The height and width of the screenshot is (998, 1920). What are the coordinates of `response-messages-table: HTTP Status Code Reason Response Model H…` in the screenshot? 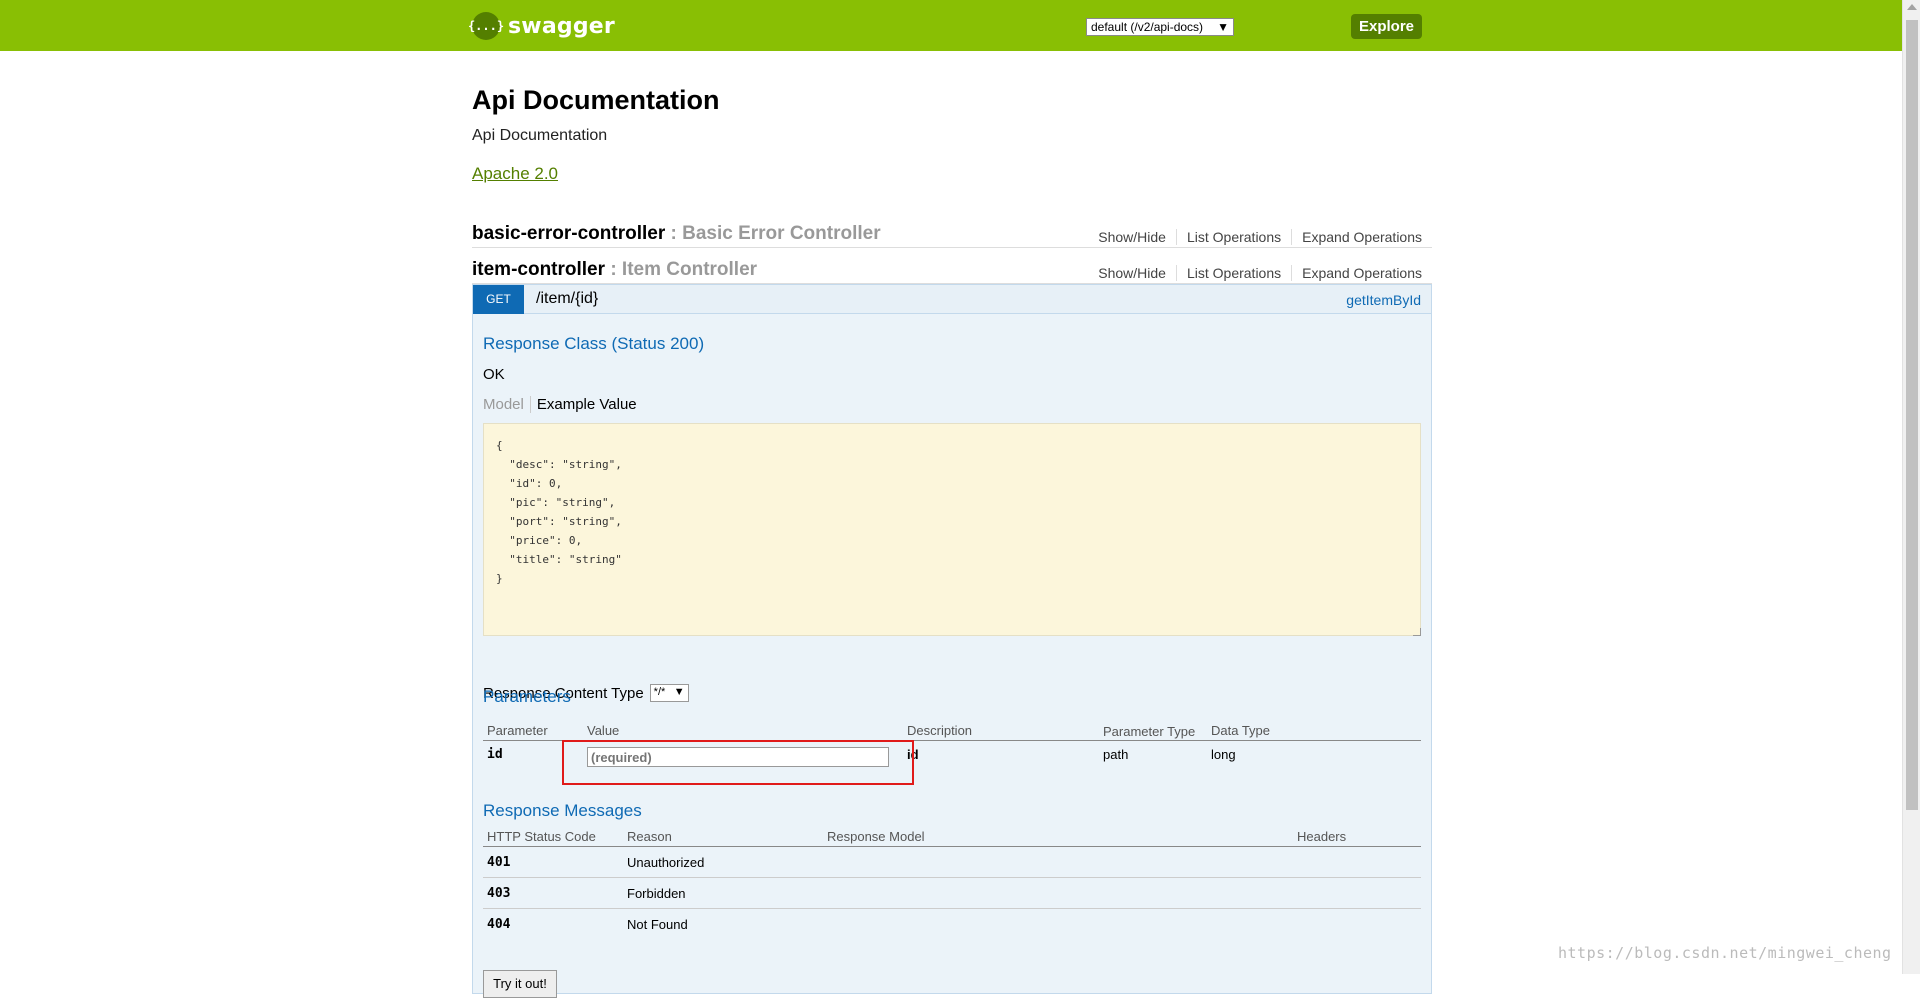 It's located at (952, 883).